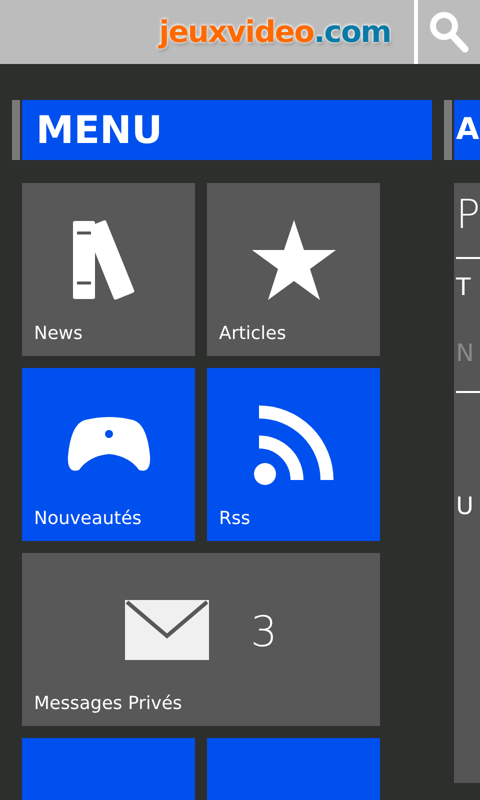 The width and height of the screenshot is (480, 800). I want to click on card-title: P, so click(468, 215).